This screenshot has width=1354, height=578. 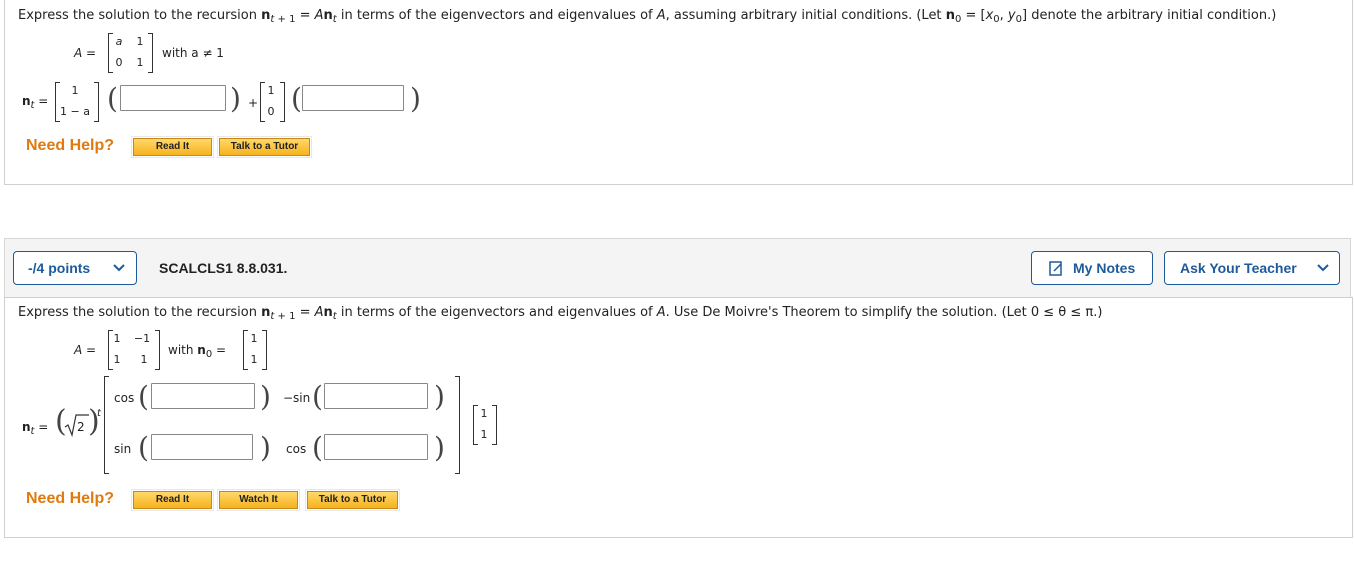 What do you see at coordinates (494, 425) in the screenshot?
I see `q2-vec-bracket-right` at bounding box center [494, 425].